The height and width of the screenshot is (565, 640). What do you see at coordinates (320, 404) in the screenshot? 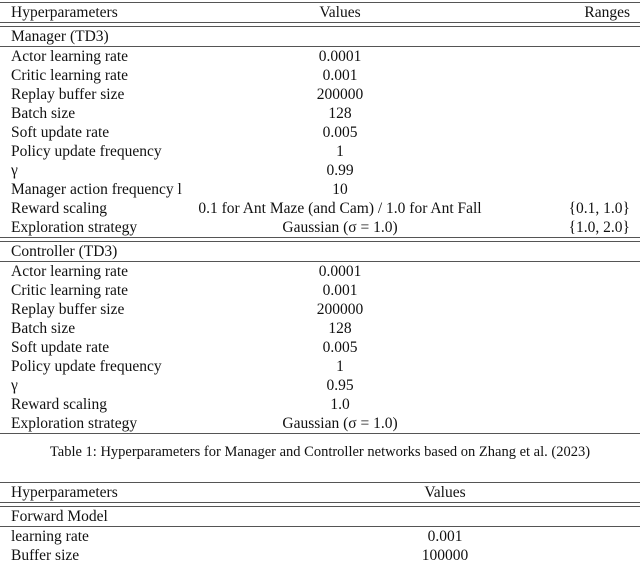
I see `table-row: Reward scaling 1.0` at bounding box center [320, 404].